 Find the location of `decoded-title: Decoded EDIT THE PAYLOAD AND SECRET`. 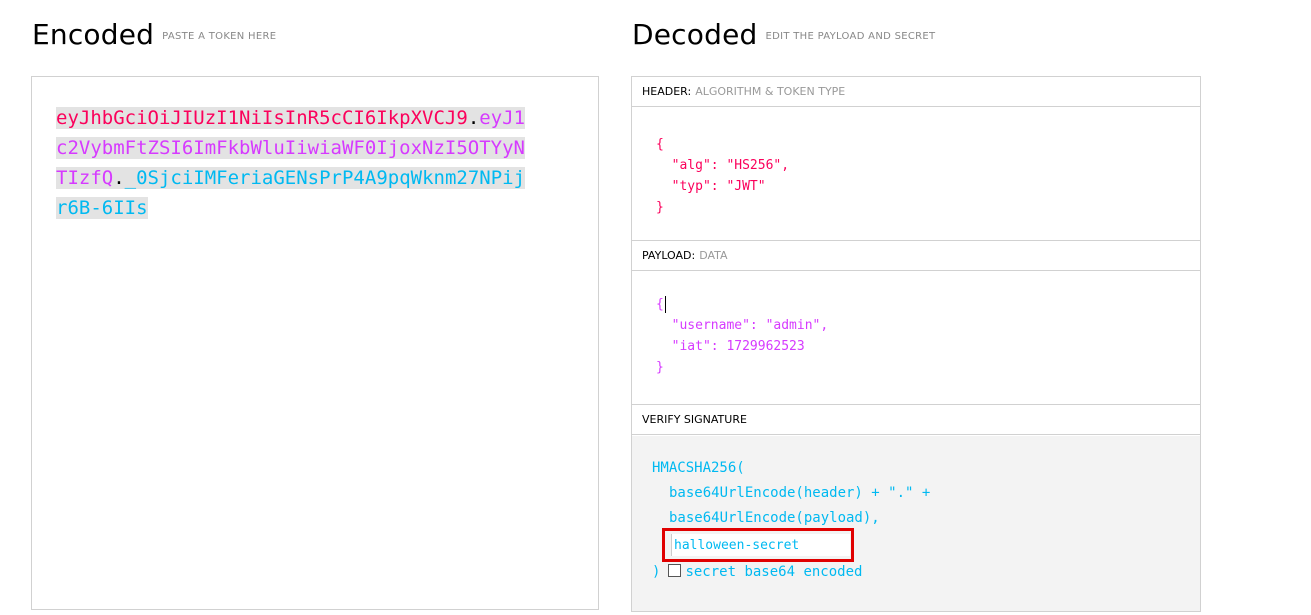

decoded-title: Decoded EDIT THE PAYLOAD AND SECRET is located at coordinates (783, 34).